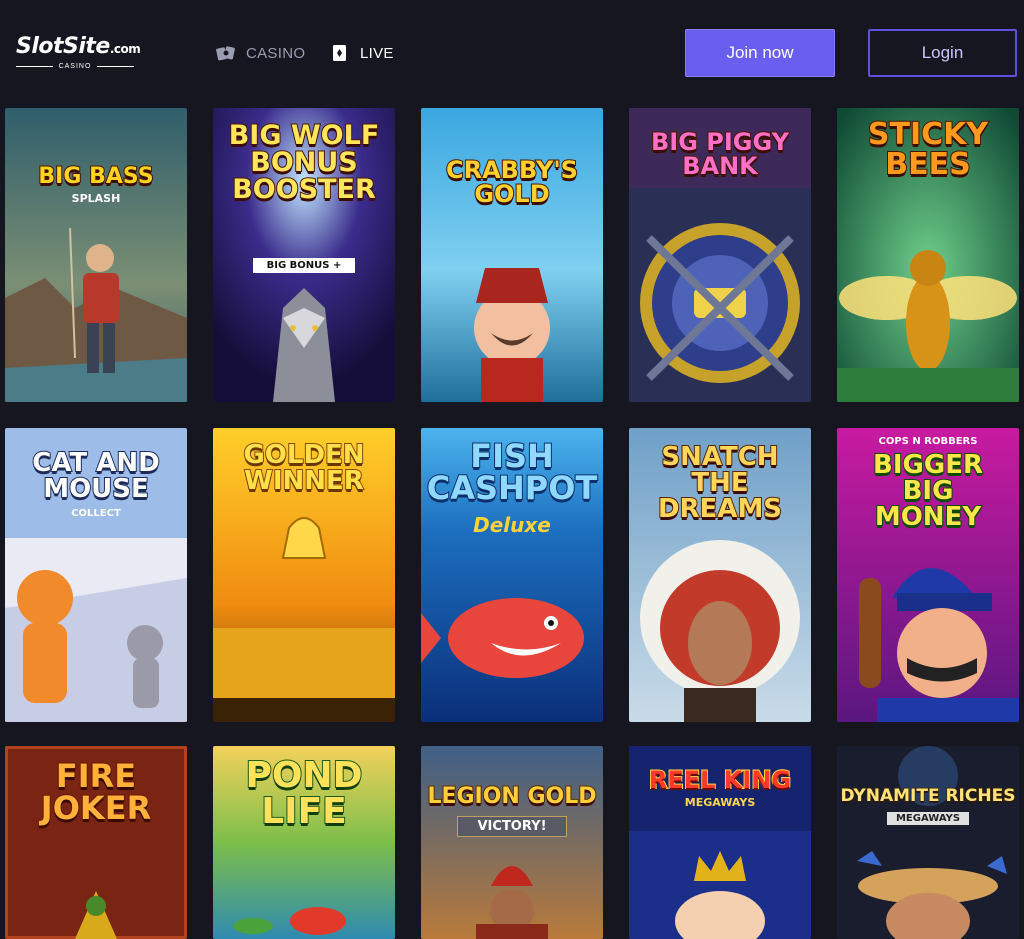 The height and width of the screenshot is (939, 1024). I want to click on game-tile-legion-gold: LEGION GOLD VICTORY!, so click(512, 842).